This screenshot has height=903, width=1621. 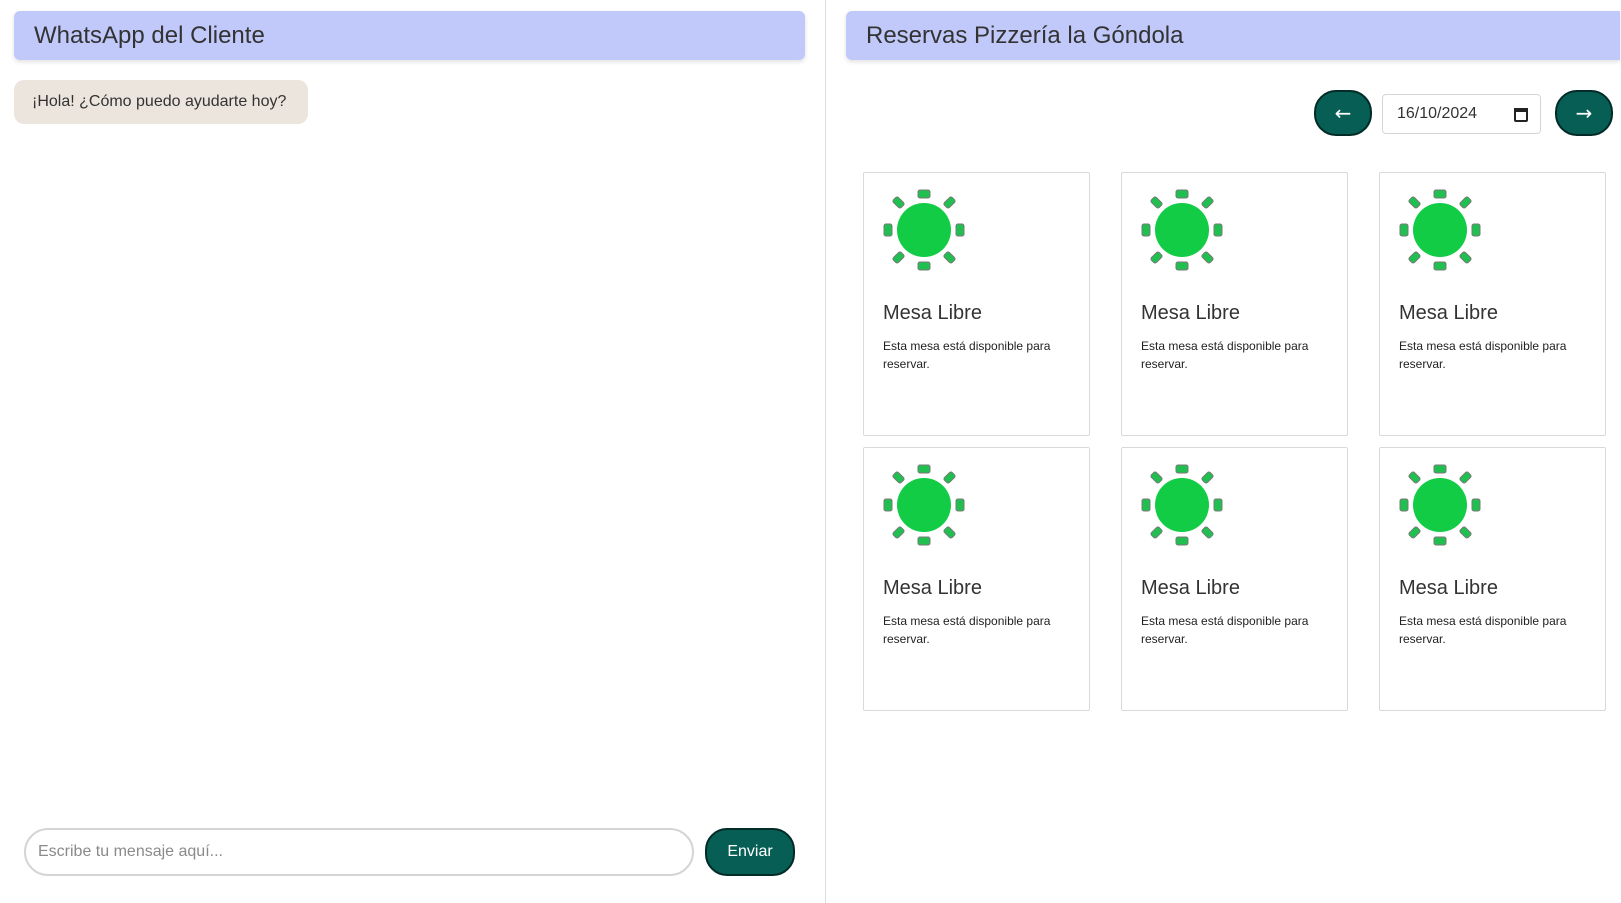 What do you see at coordinates (1233, 35) in the screenshot?
I see `reservations-header: Reservas Pizzería la Góndola` at bounding box center [1233, 35].